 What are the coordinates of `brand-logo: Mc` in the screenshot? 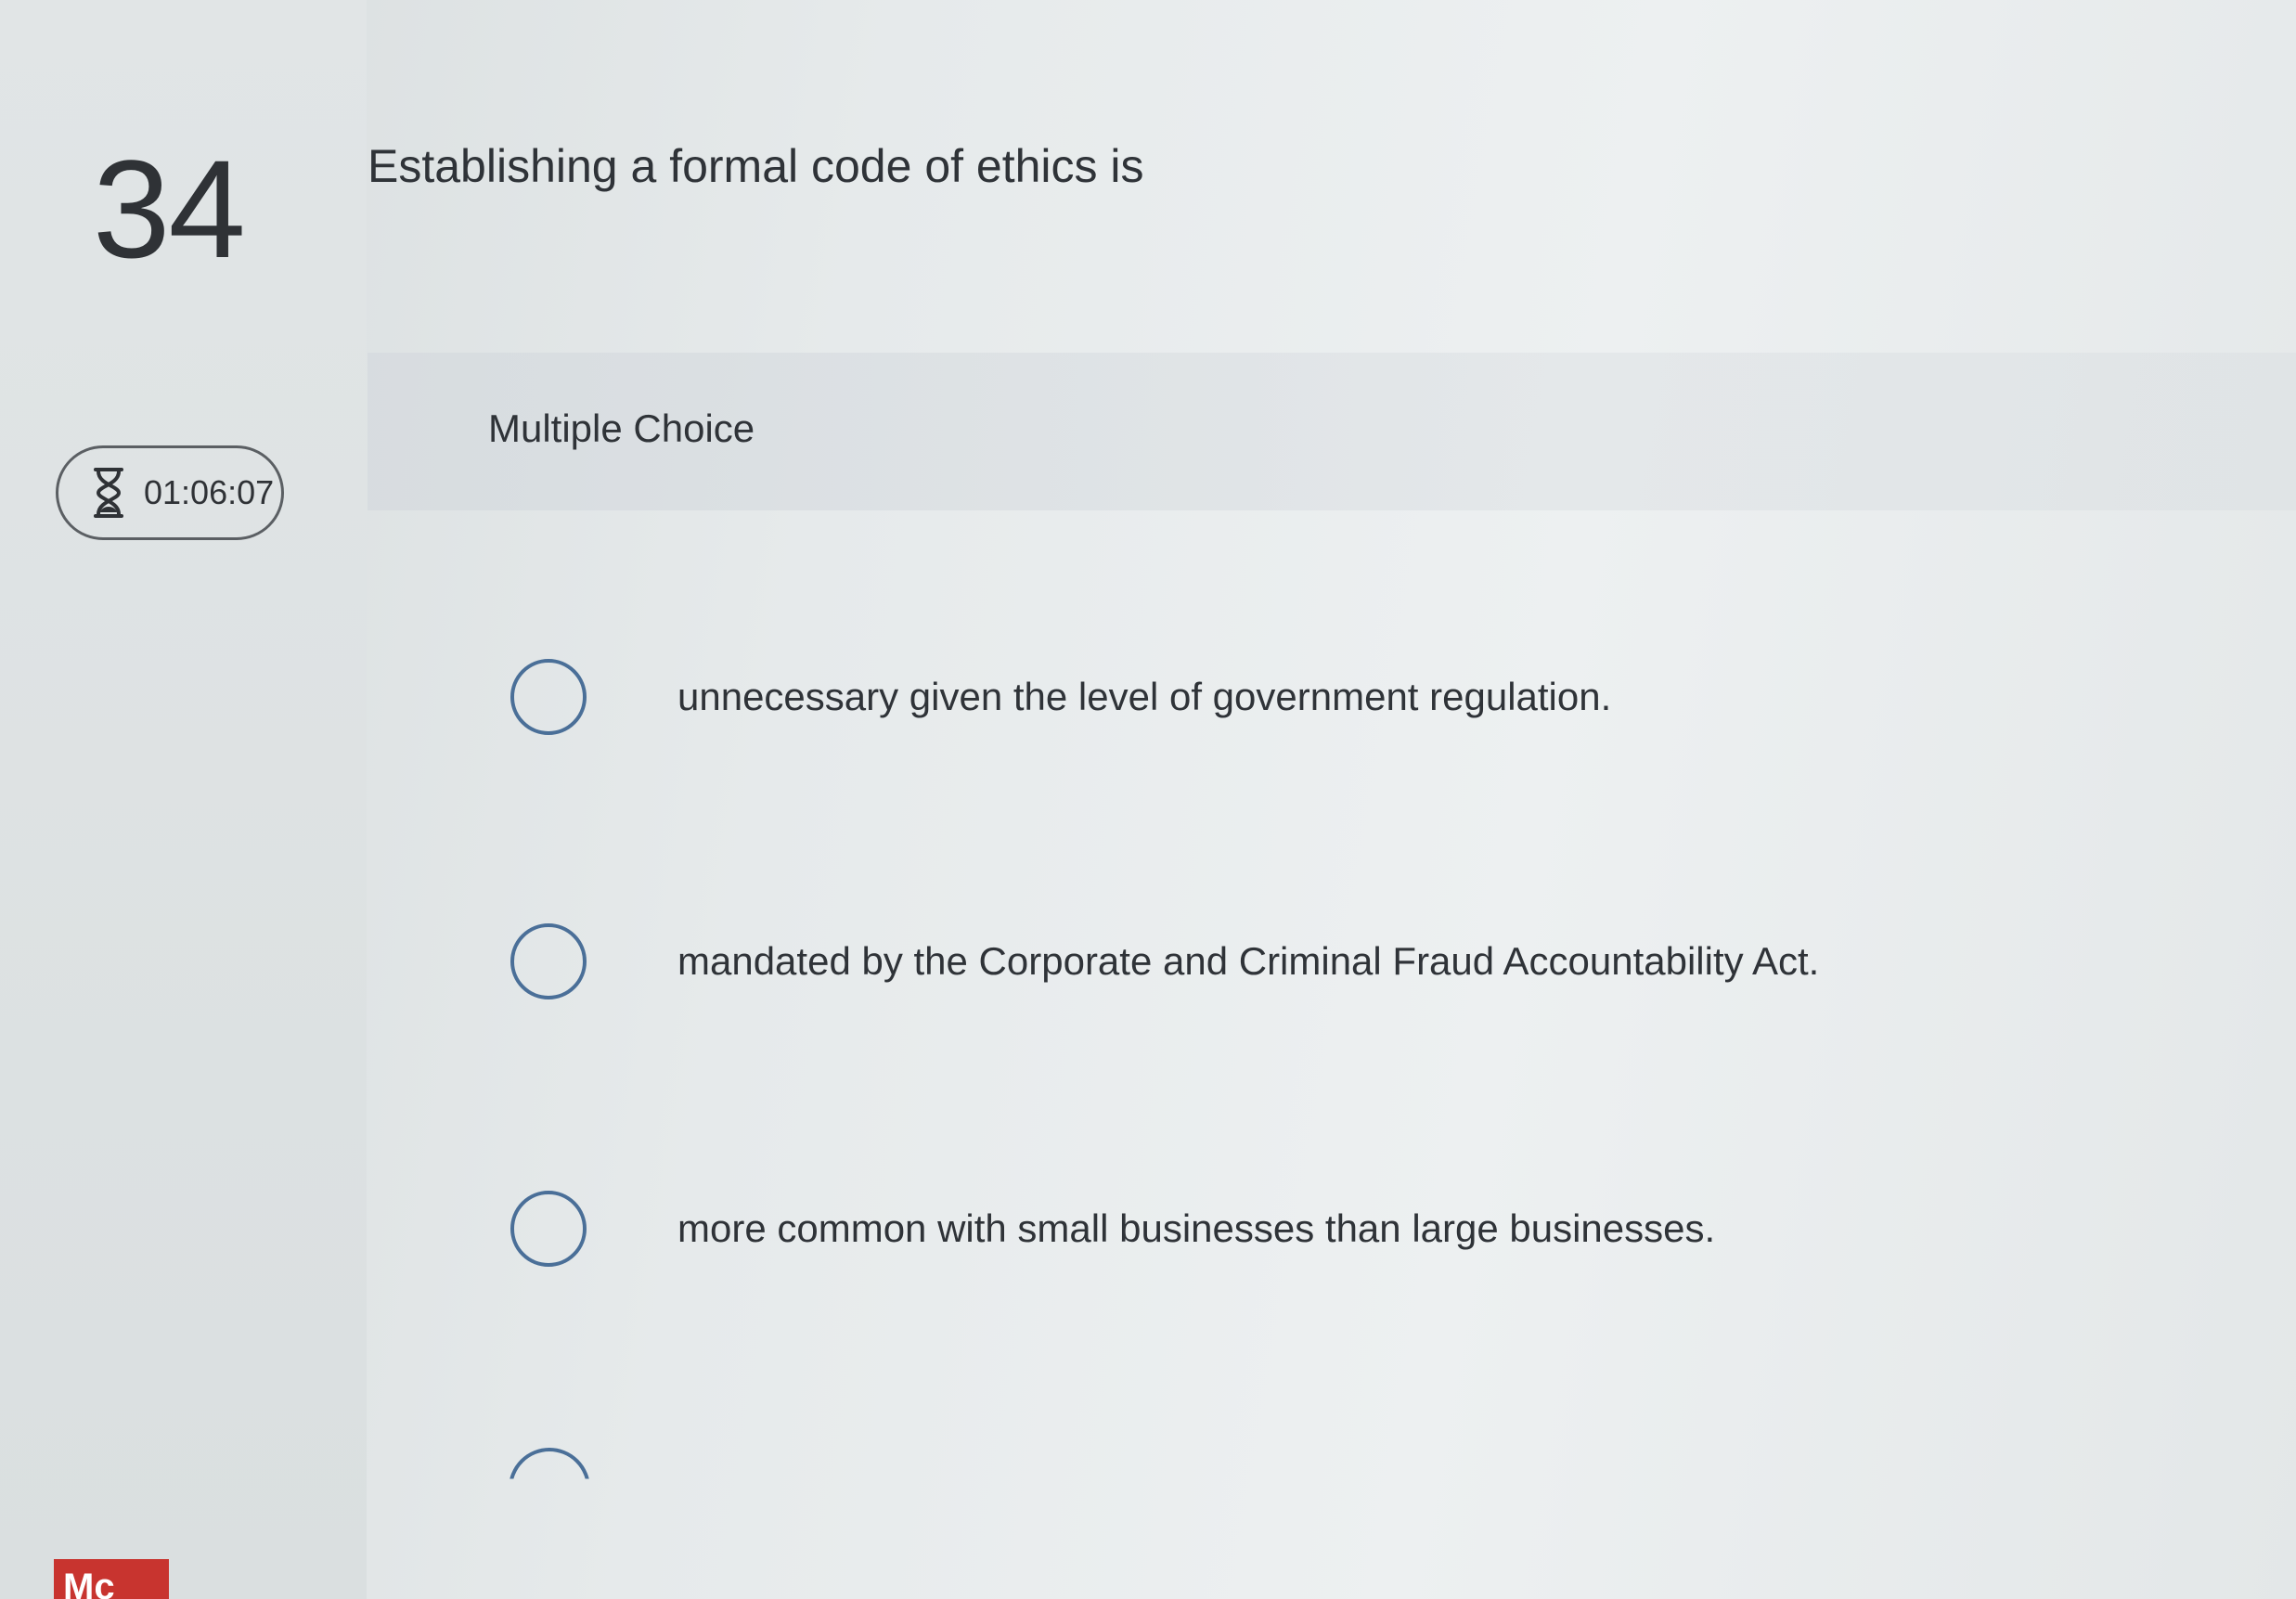 It's located at (111, 1579).